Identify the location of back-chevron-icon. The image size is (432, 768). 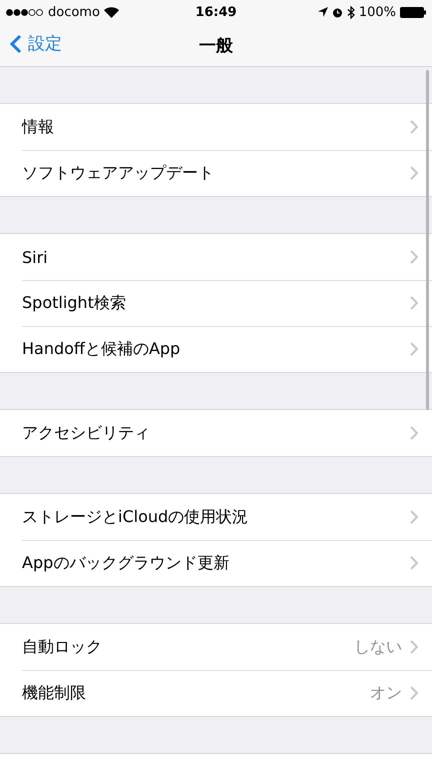
(16, 44).